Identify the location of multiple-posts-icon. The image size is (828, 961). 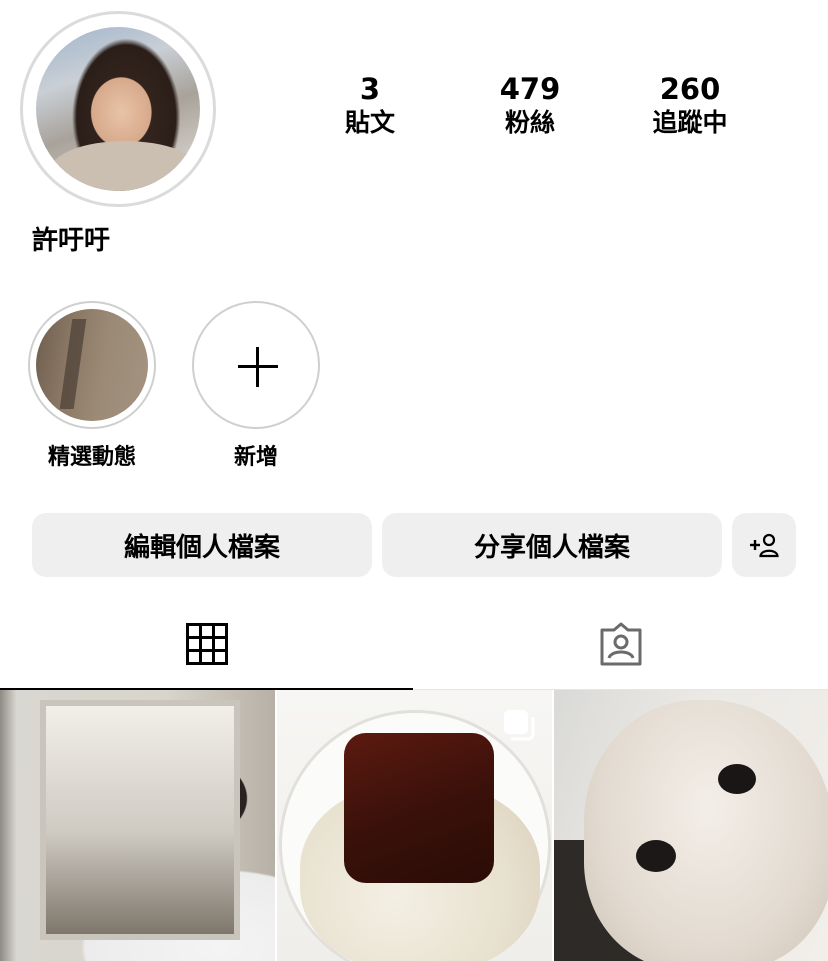
(519, 725).